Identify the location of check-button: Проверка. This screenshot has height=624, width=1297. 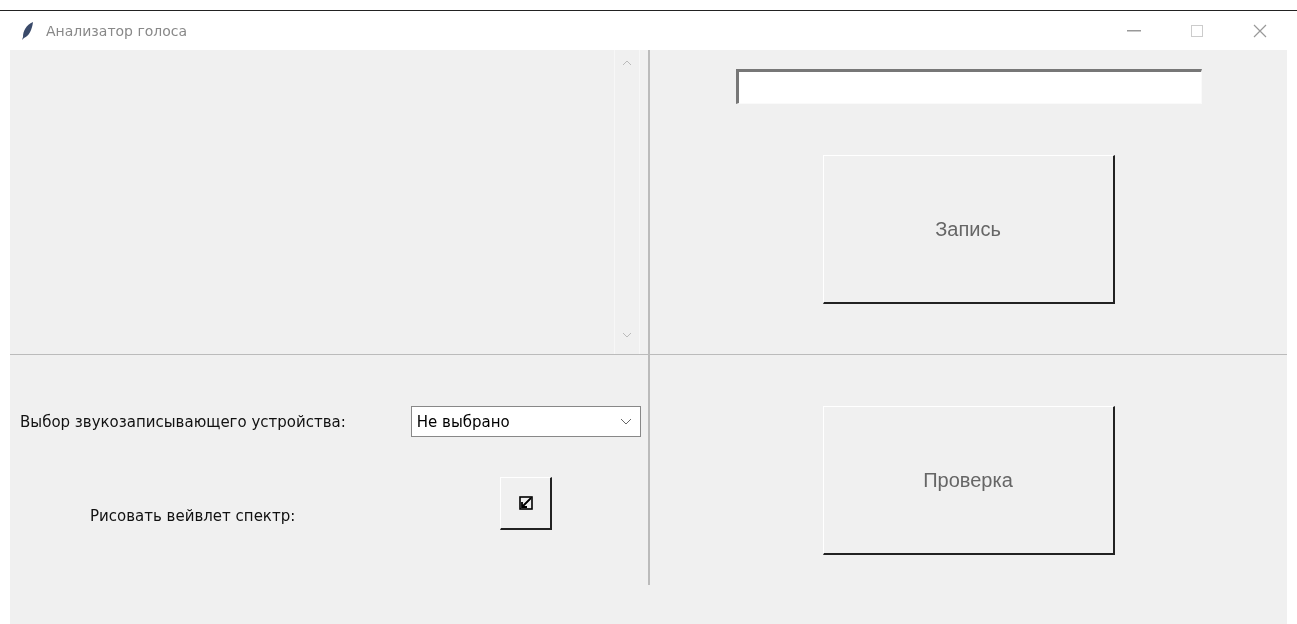
(968, 480).